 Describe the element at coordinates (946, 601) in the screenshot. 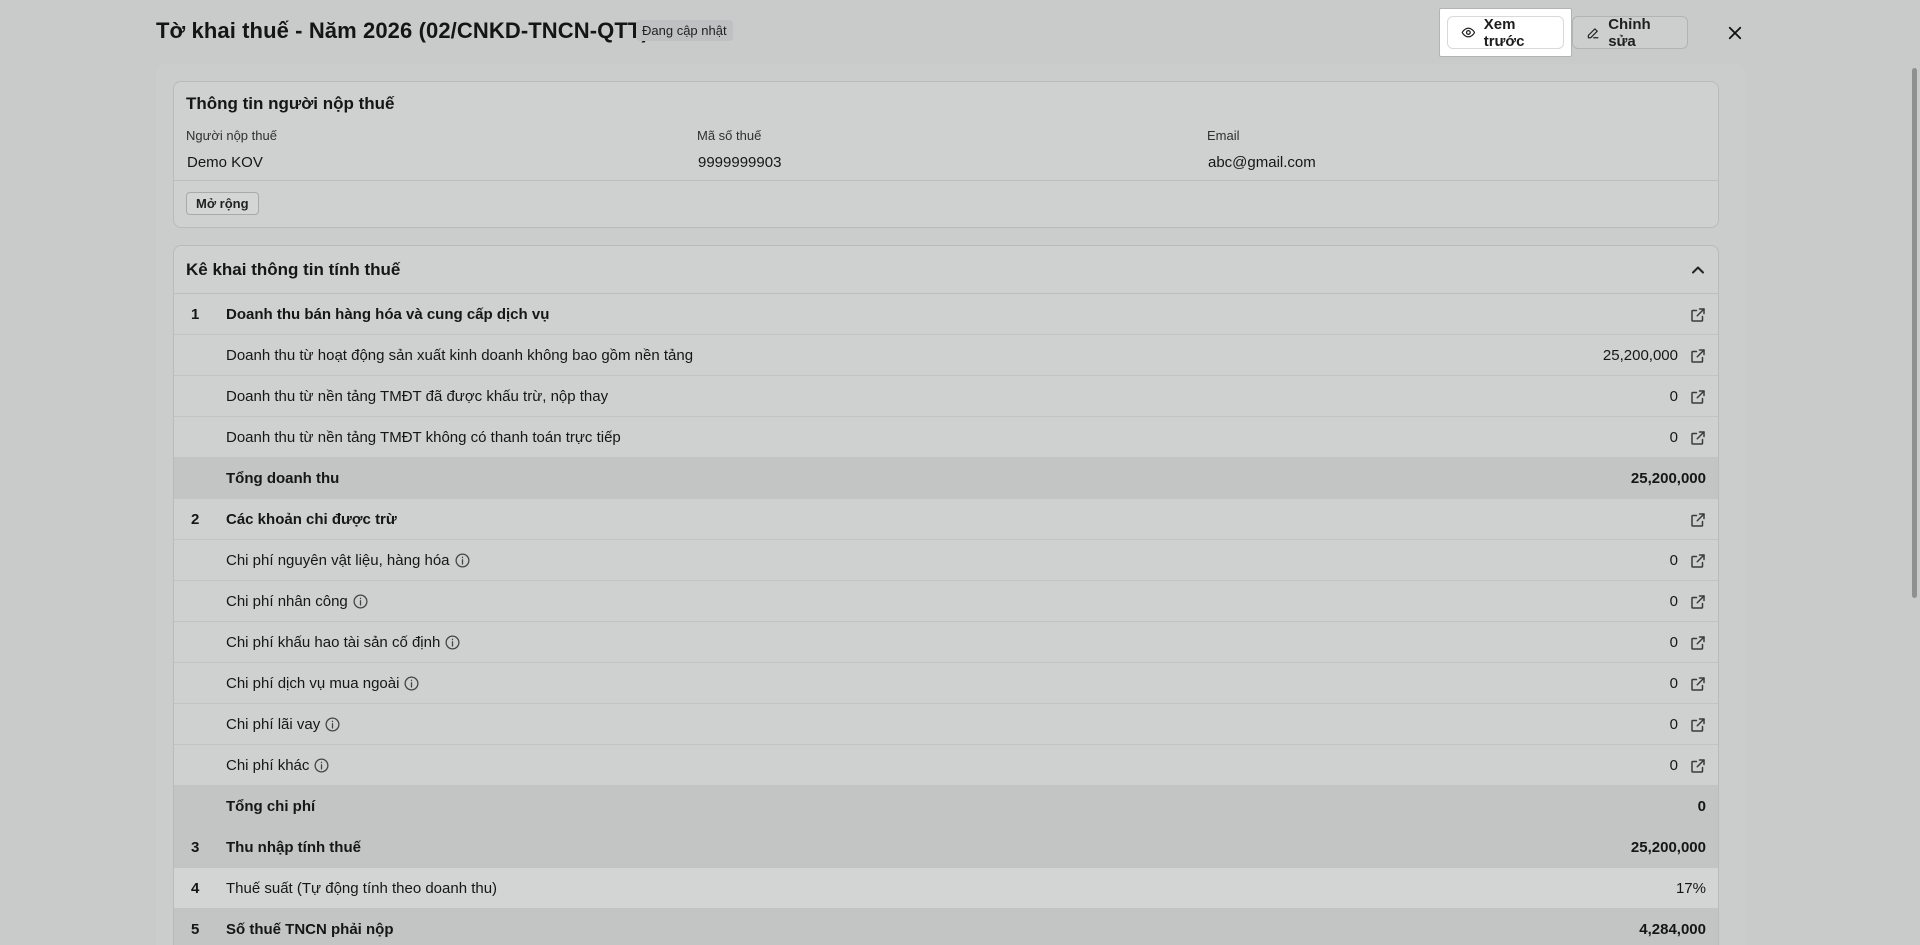

I see `table-row: Chi phí nhân công 0` at that location.